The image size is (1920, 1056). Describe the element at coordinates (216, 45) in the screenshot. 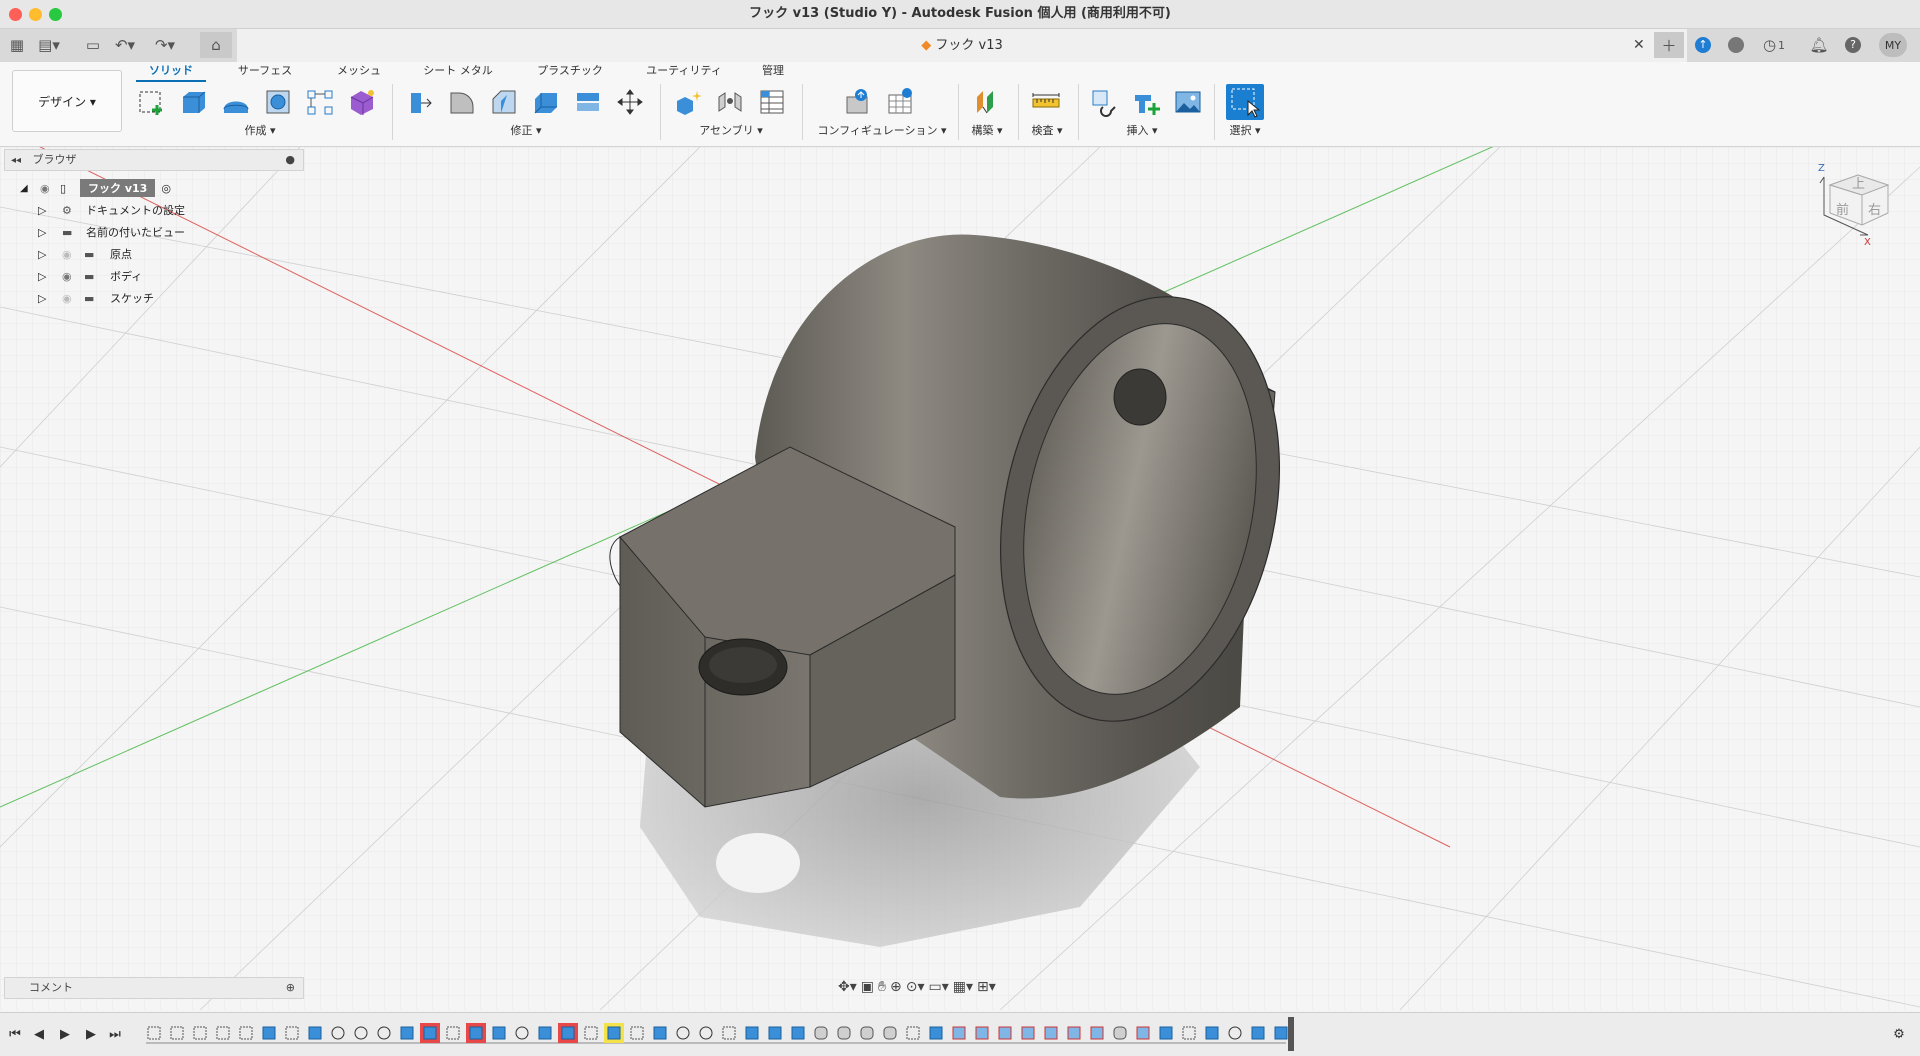

I see `home-icon: ⌂` at that location.